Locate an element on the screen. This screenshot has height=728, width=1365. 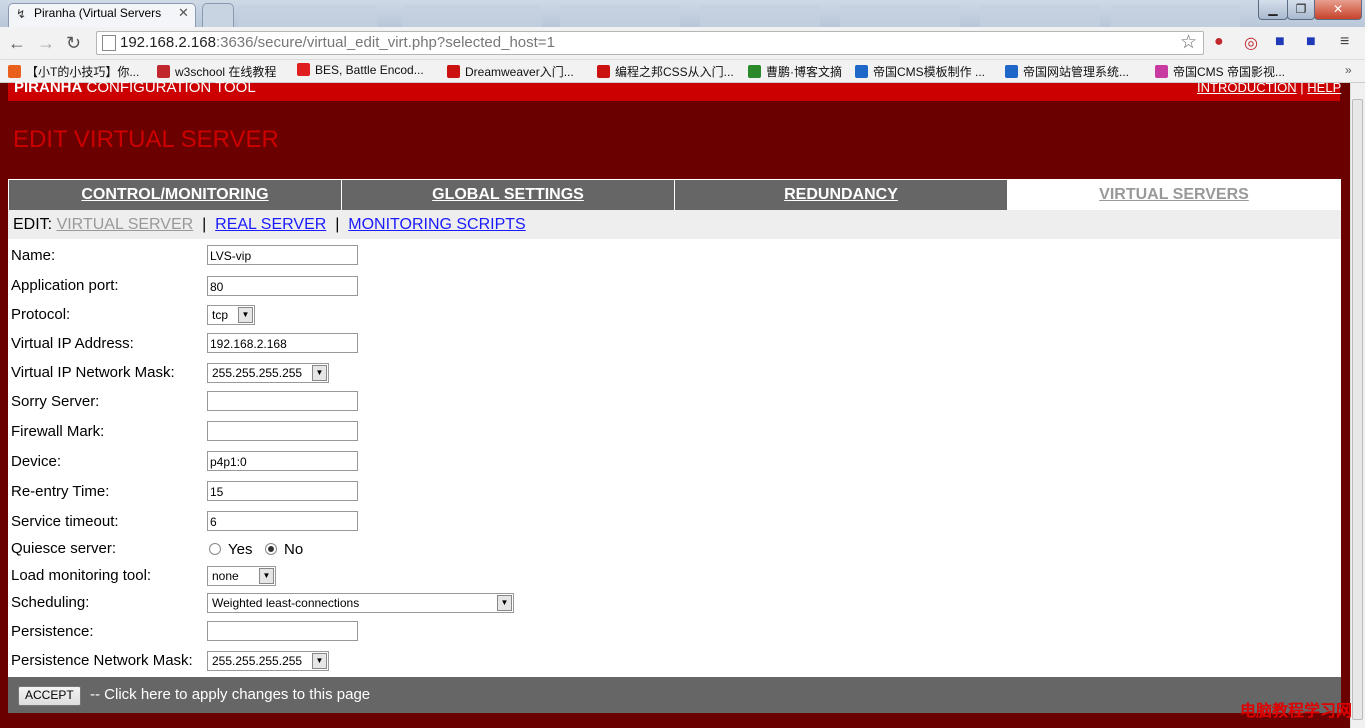
protocol-label: Protocol: is located at coordinates (41, 314).